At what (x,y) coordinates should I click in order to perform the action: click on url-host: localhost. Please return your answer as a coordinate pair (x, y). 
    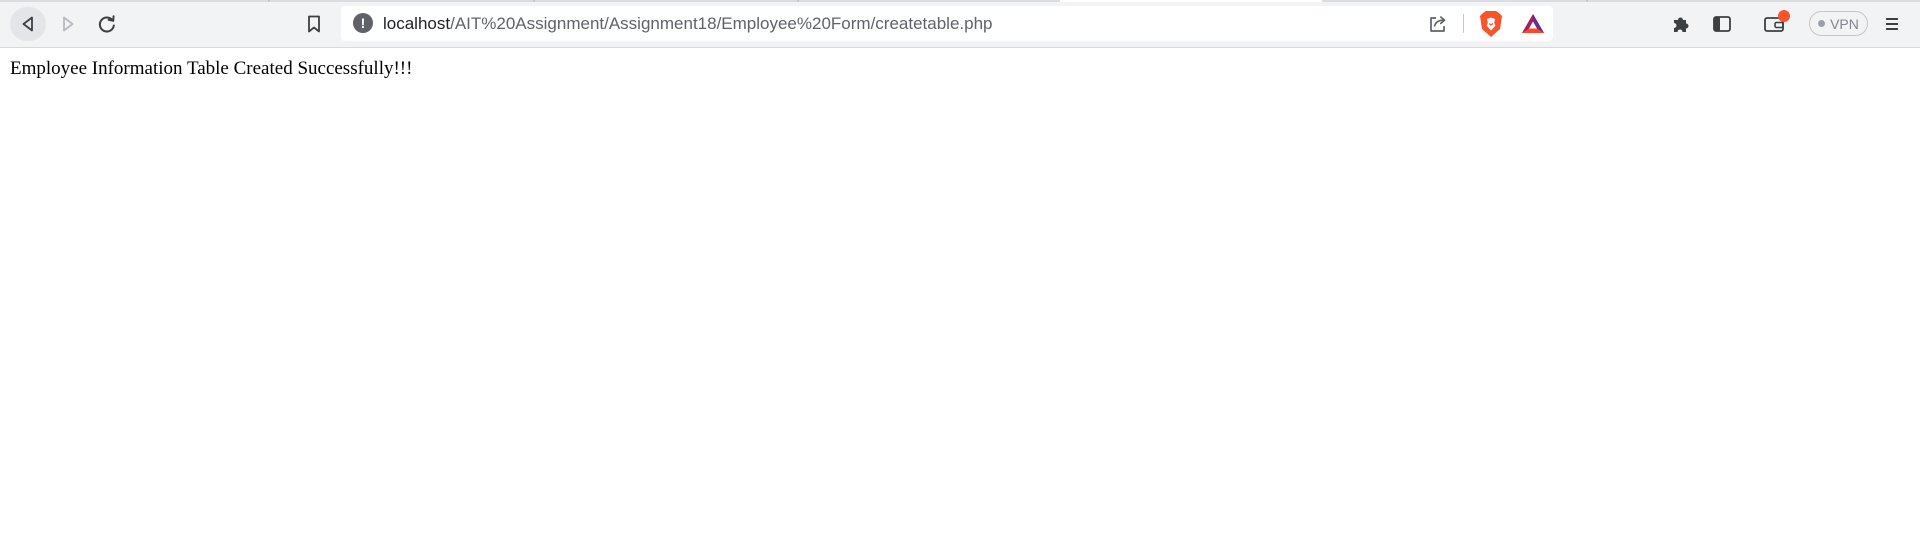
    Looking at the image, I should click on (417, 23).